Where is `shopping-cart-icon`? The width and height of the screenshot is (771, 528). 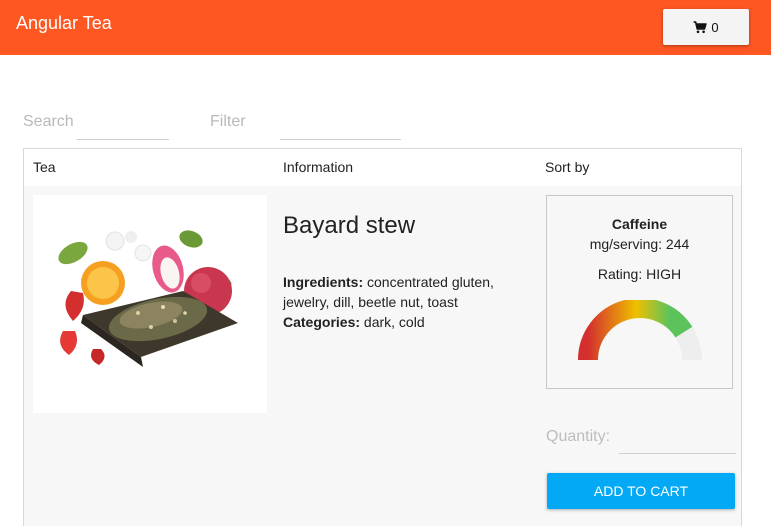 shopping-cart-icon is located at coordinates (700, 27).